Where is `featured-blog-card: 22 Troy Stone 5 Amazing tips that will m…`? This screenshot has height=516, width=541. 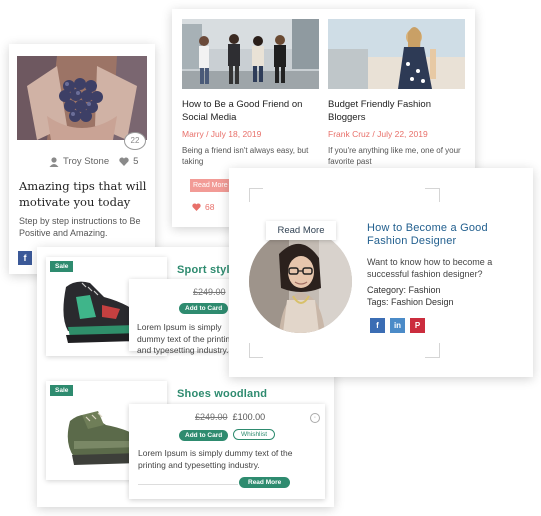 featured-blog-card: 22 Troy Stone 5 Amazing tips that will m… is located at coordinates (82, 159).